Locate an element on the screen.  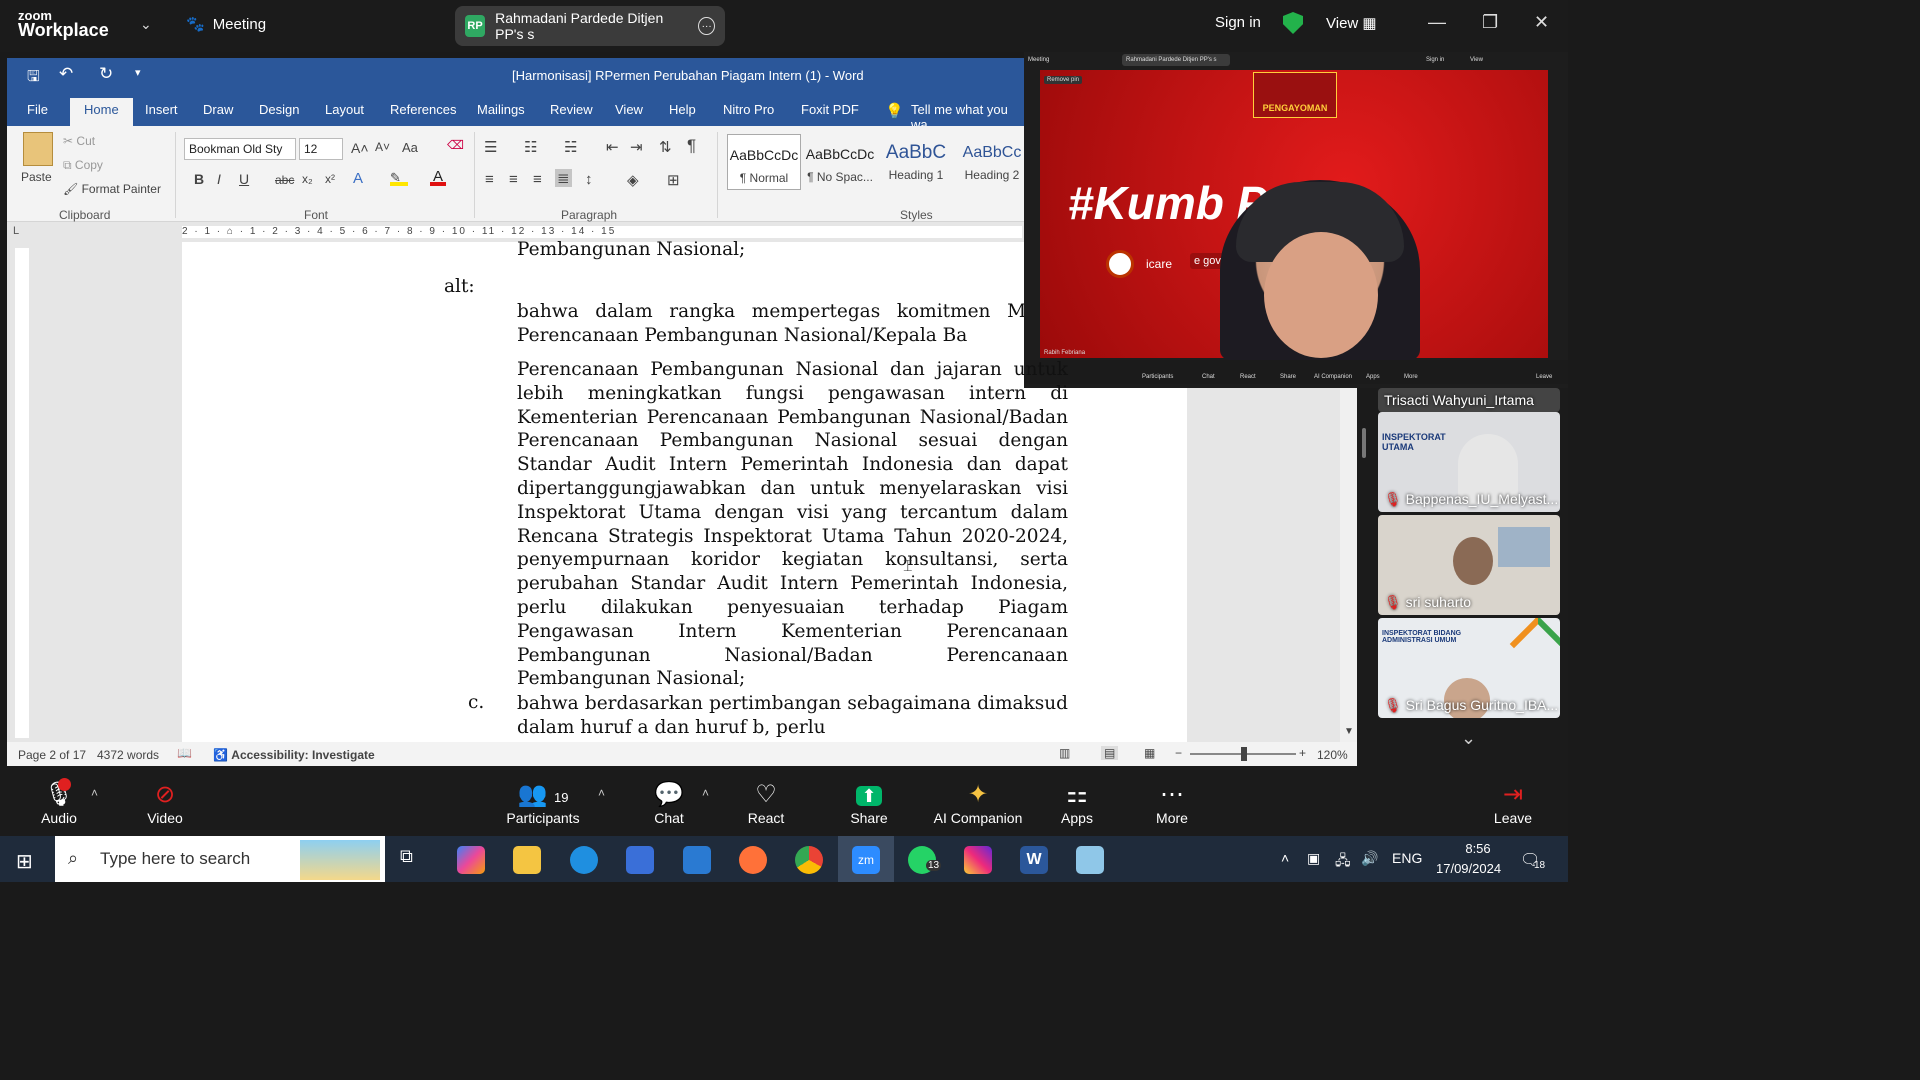
customize-qat-icon: ▾ is located at coordinates (138, 72).